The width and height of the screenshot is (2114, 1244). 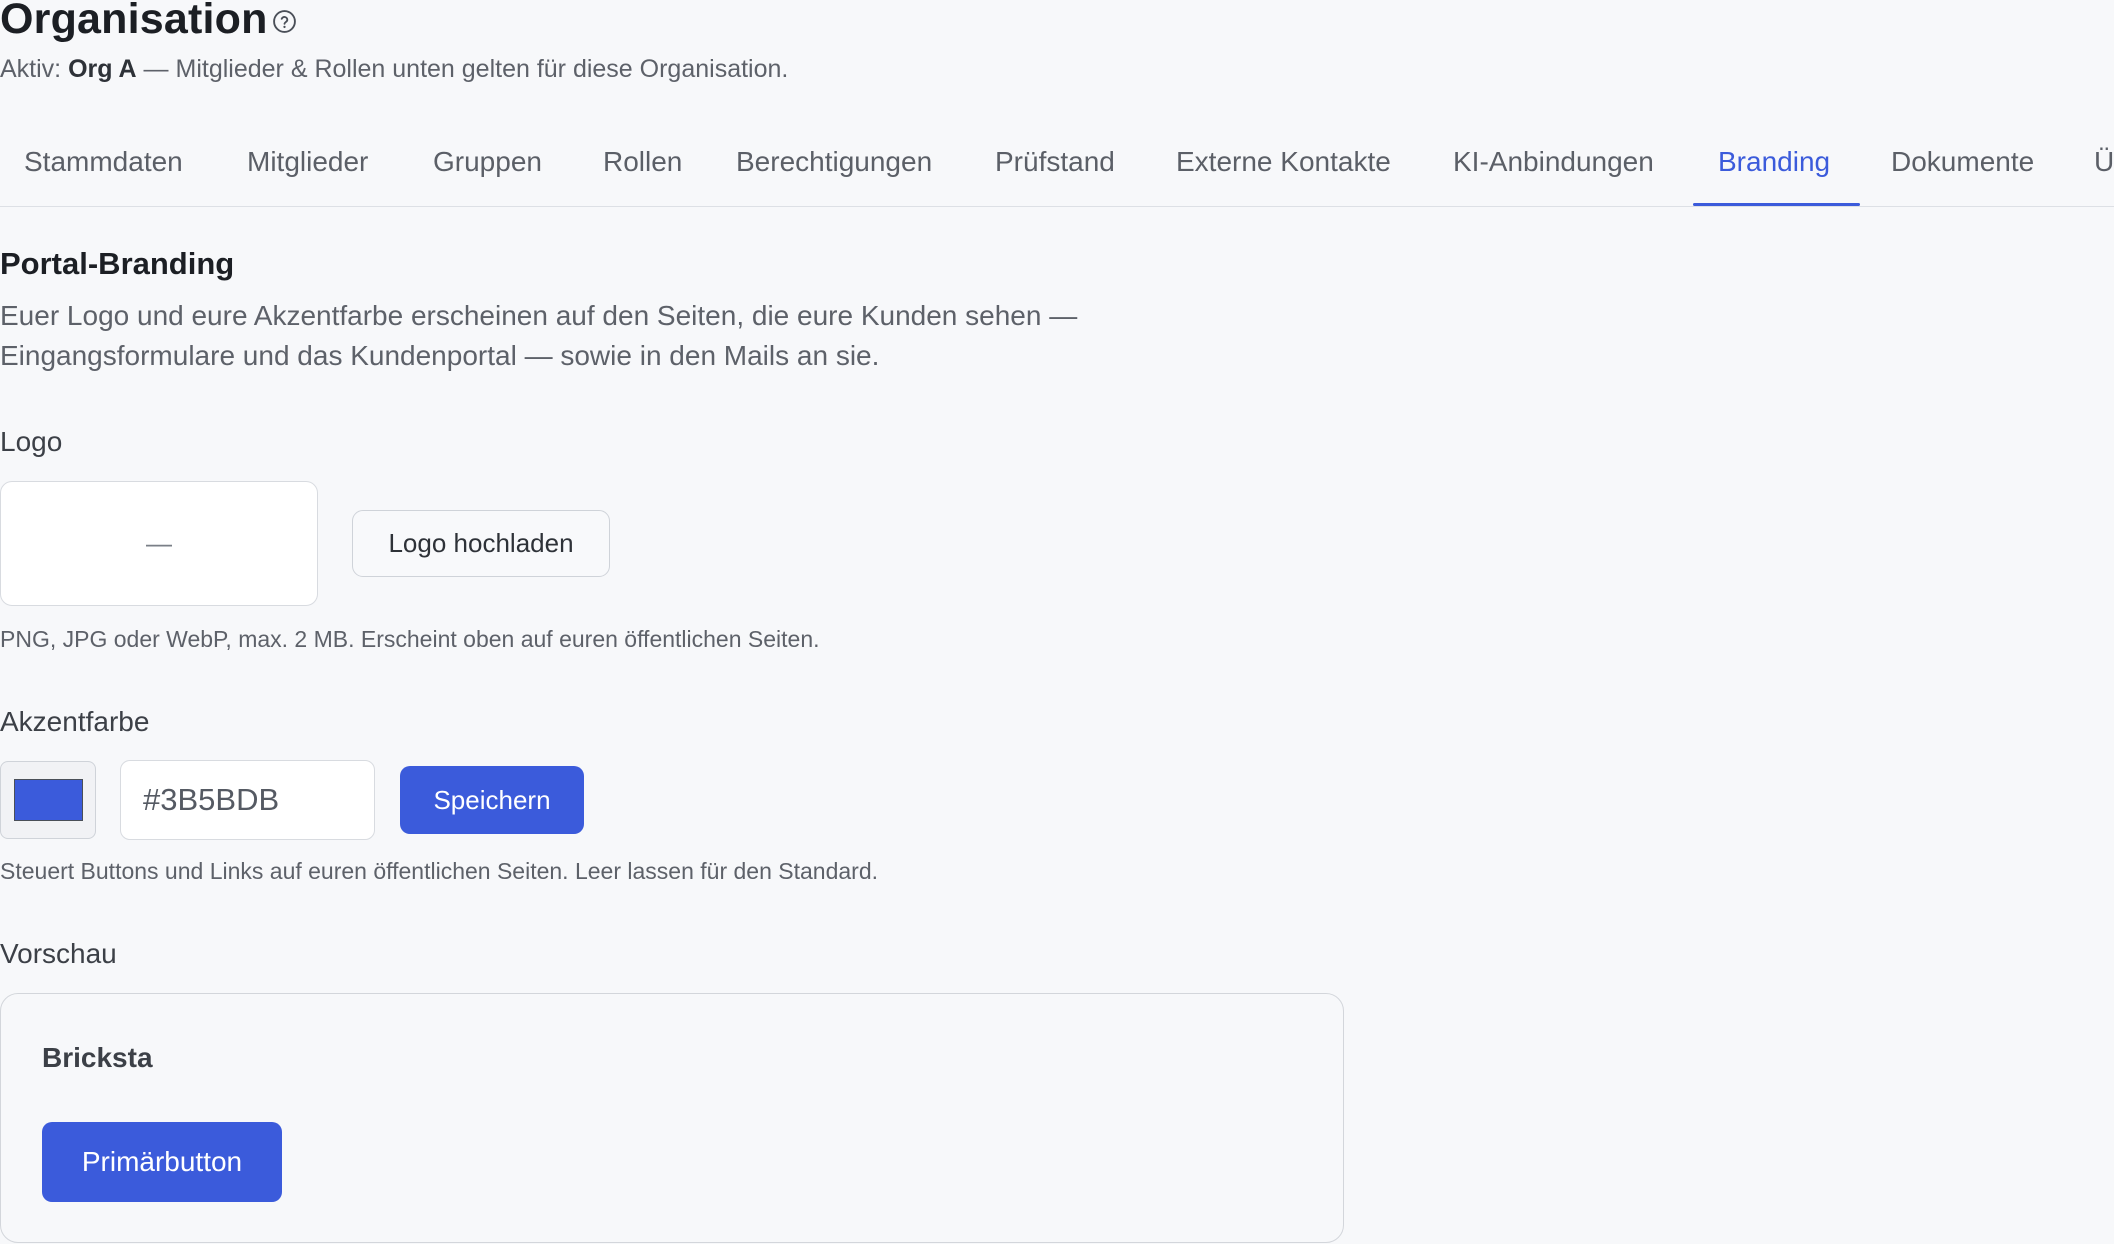 What do you see at coordinates (102, 69) in the screenshot?
I see `active-org-name: Org A` at bounding box center [102, 69].